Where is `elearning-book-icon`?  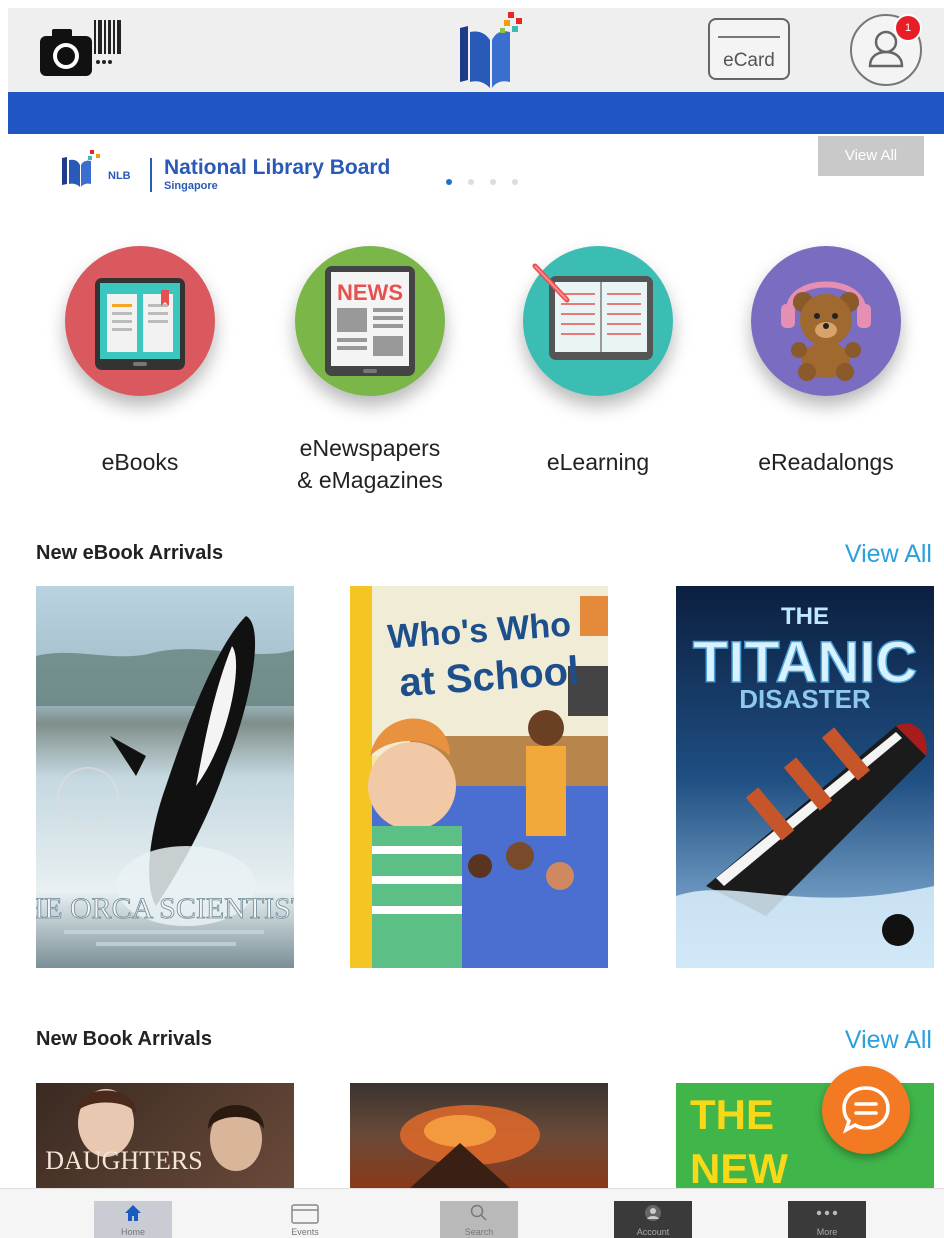 elearning-book-icon is located at coordinates (598, 321).